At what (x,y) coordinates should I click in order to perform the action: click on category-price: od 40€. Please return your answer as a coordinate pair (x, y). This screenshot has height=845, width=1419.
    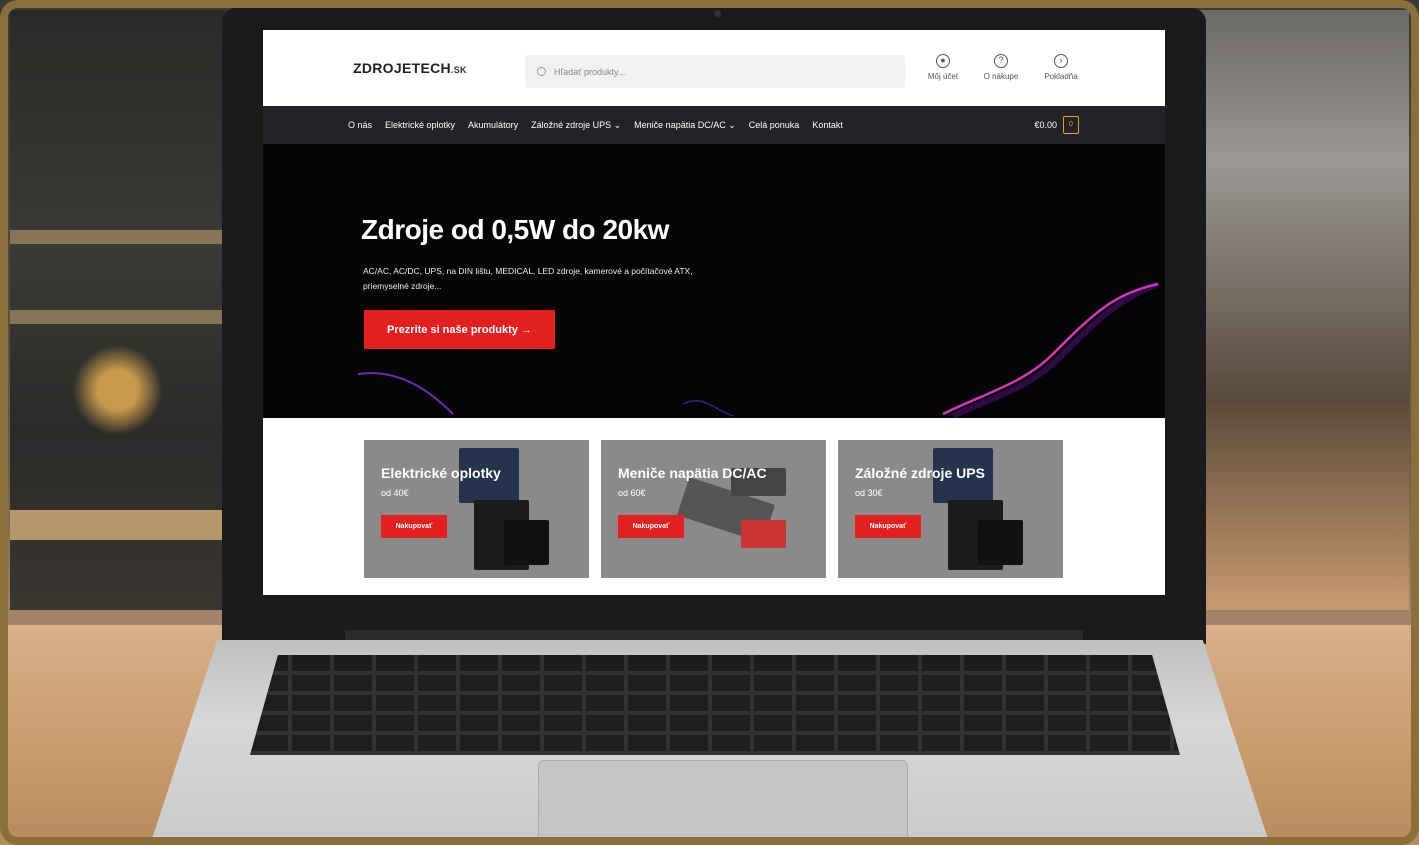
    Looking at the image, I should click on (395, 493).